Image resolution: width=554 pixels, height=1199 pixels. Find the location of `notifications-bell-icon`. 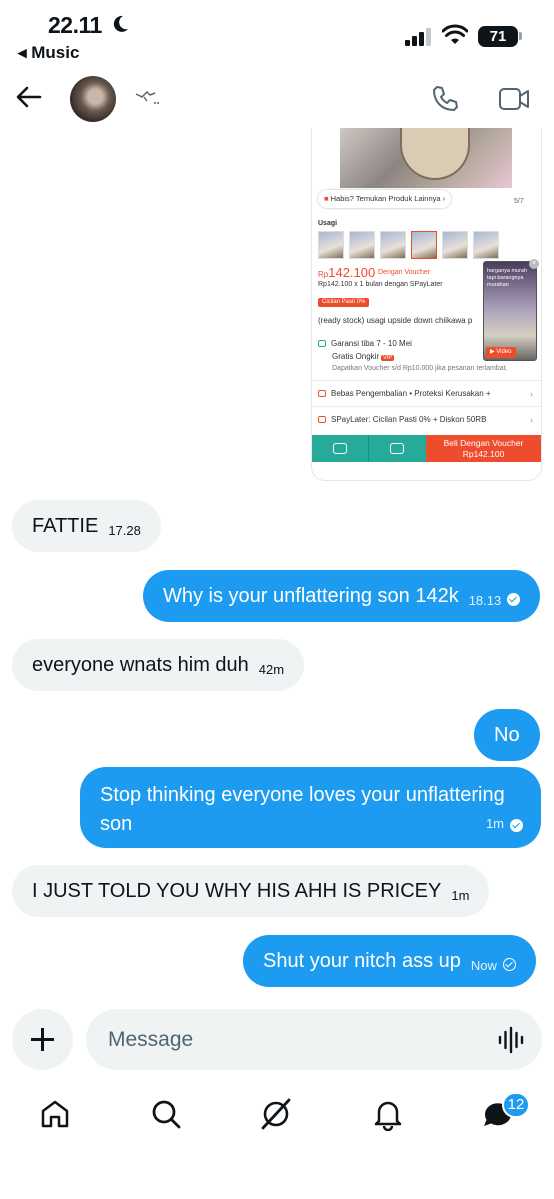

notifications-bell-icon is located at coordinates (388, 1114).